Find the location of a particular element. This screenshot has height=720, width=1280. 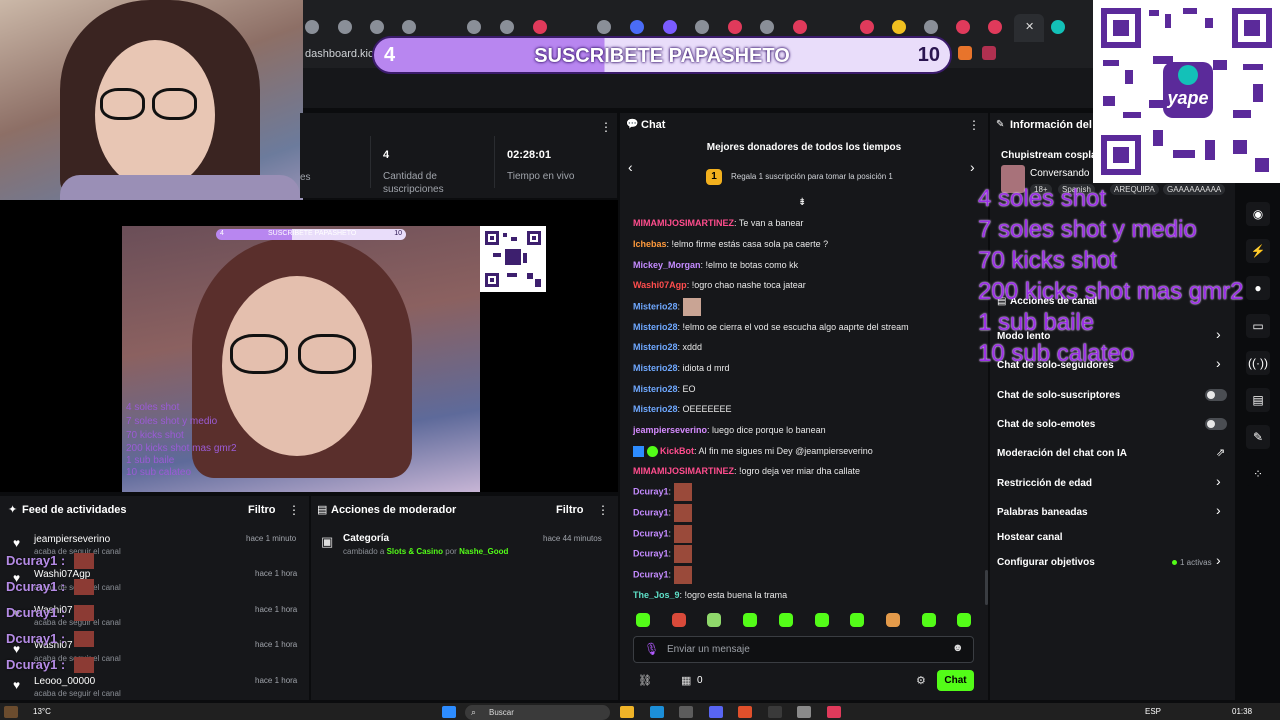

lightning-icon: ⚡ is located at coordinates (1258, 251).